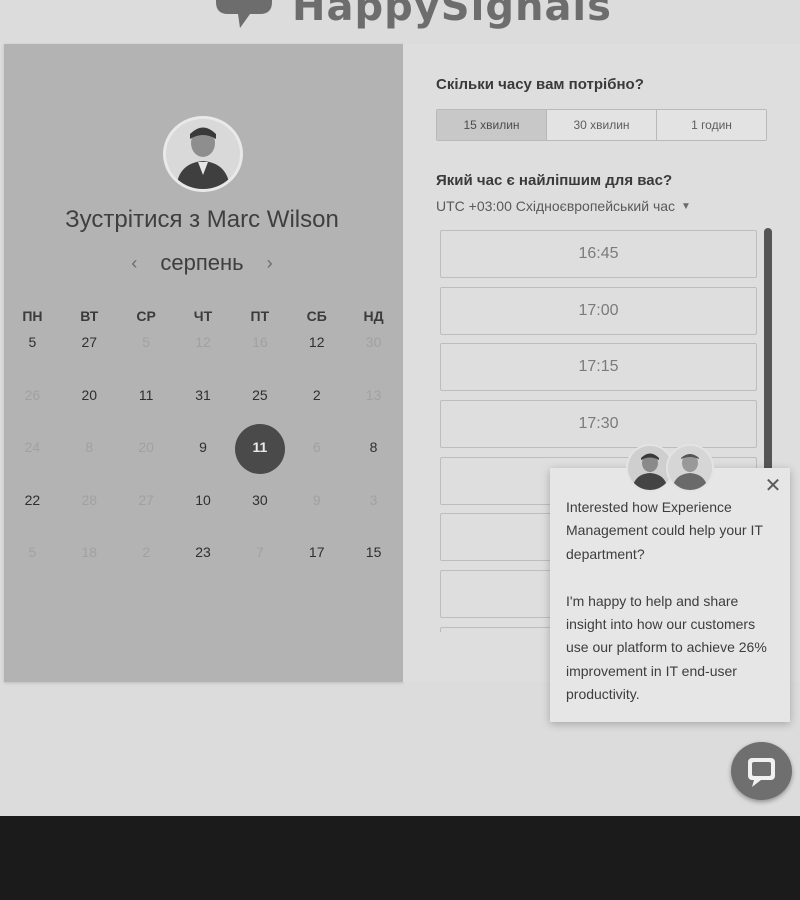  What do you see at coordinates (260, 342) in the screenshot?
I see `calendar-day-number: 16` at bounding box center [260, 342].